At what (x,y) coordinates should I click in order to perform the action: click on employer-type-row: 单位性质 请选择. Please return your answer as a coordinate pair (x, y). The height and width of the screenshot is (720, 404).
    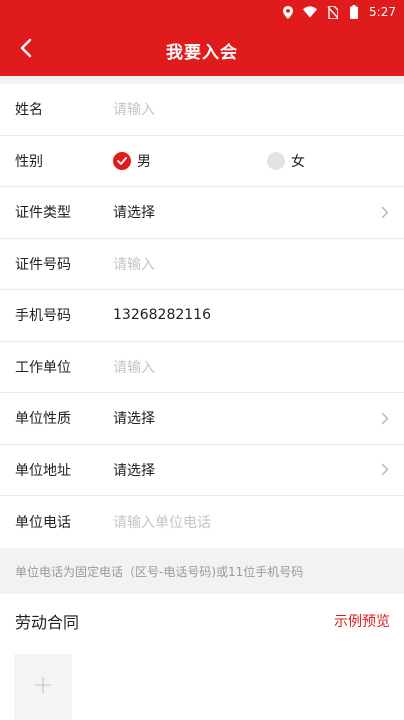
    Looking at the image, I should click on (202, 419).